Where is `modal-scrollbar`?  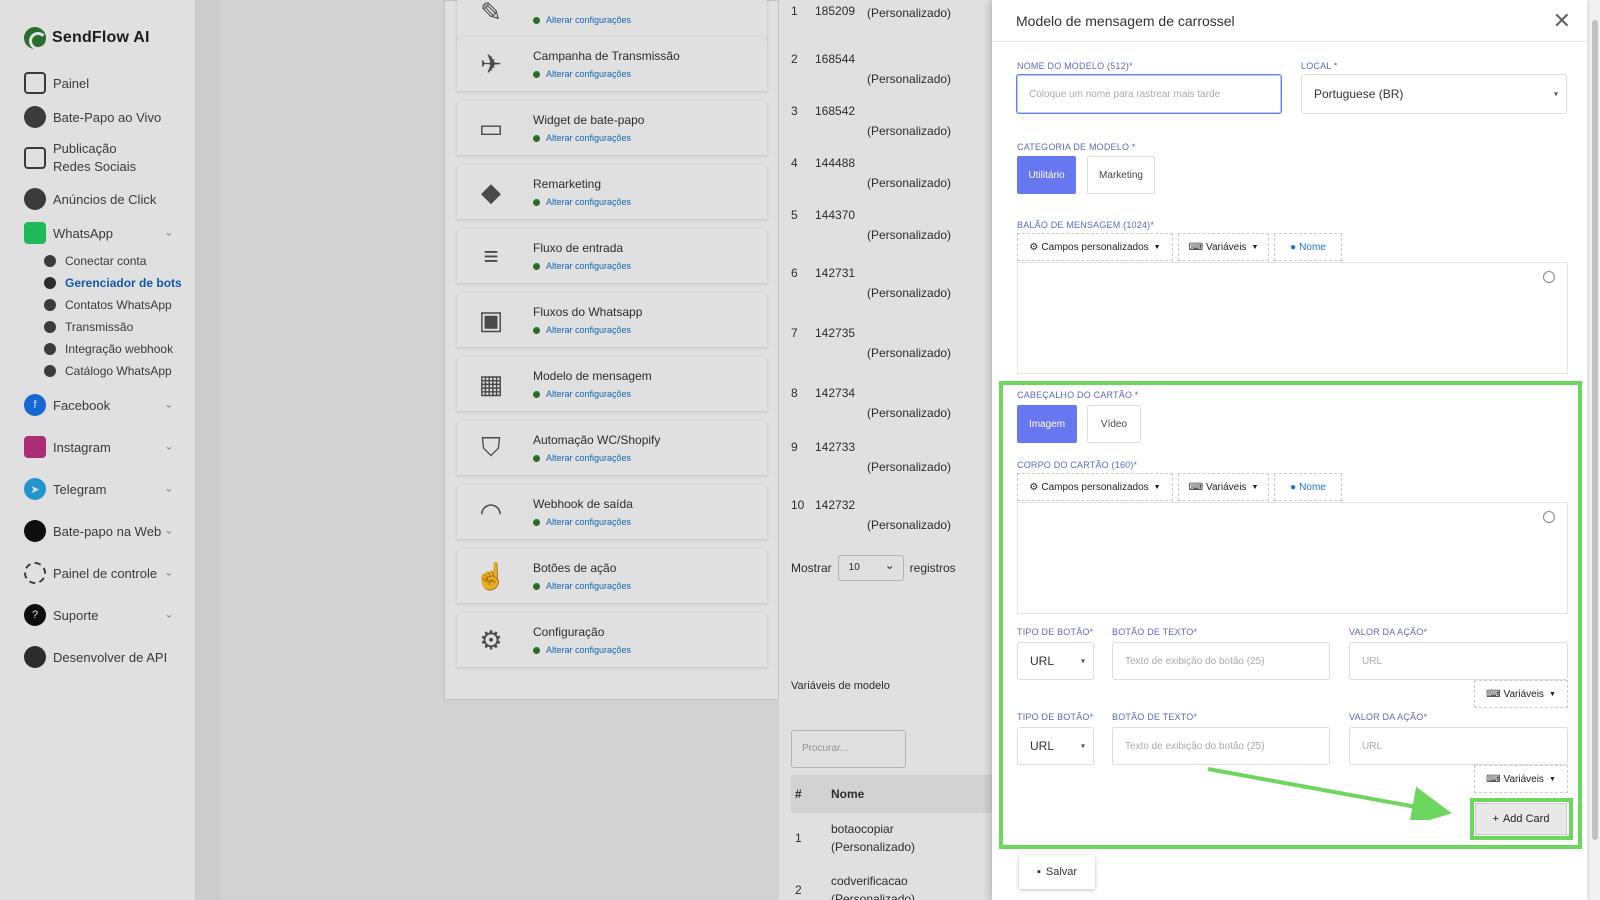
modal-scrollbar is located at coordinates (1595, 450).